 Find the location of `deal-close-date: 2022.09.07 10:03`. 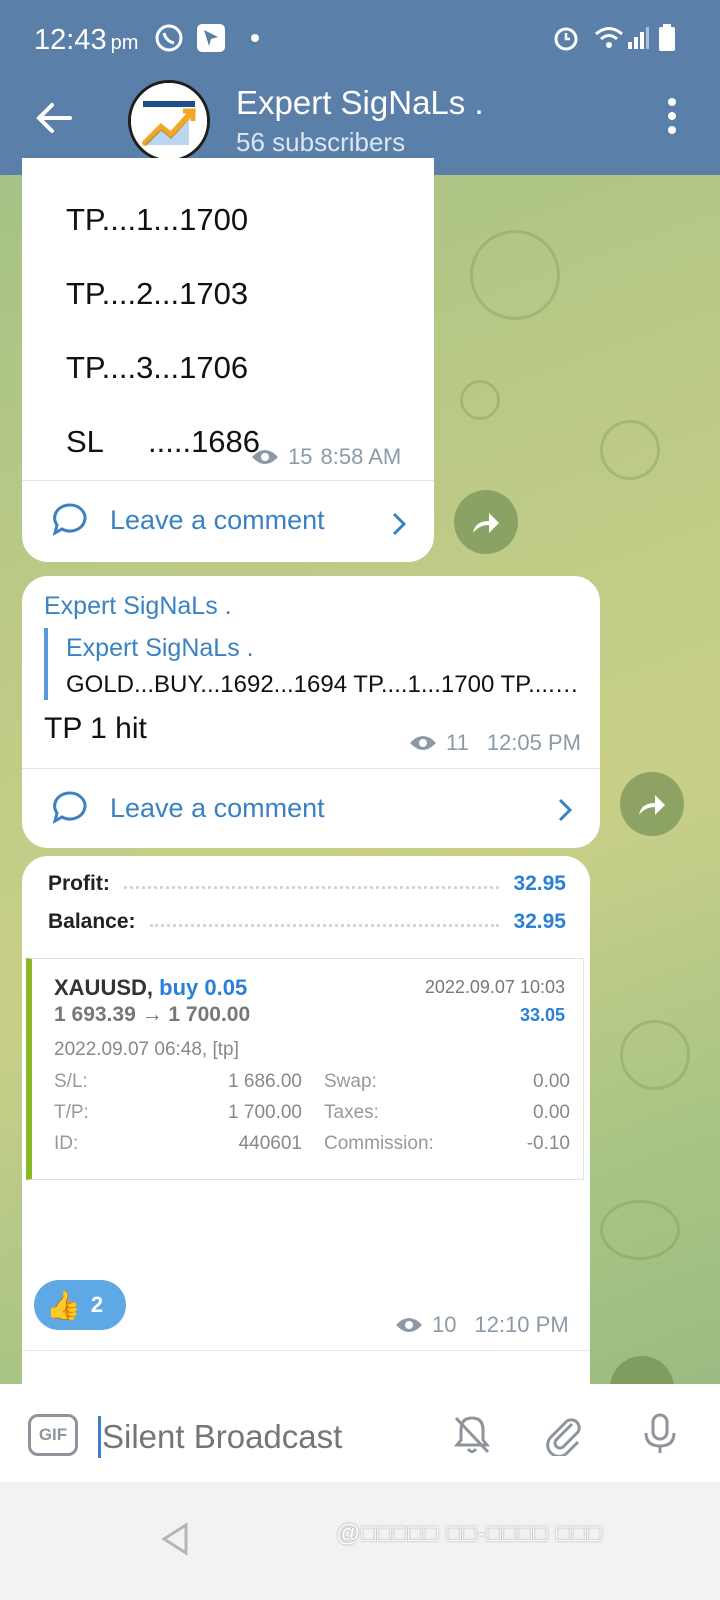

deal-close-date: 2022.09.07 10:03 is located at coordinates (494, 987).